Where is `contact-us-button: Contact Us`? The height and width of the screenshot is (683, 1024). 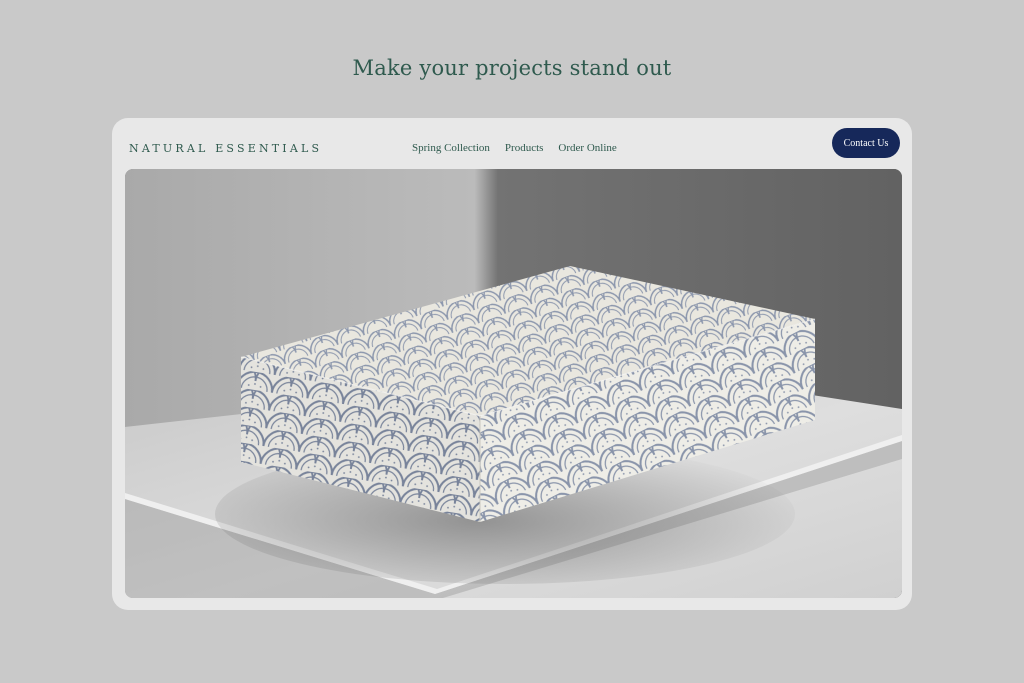 contact-us-button: Contact Us is located at coordinates (866, 143).